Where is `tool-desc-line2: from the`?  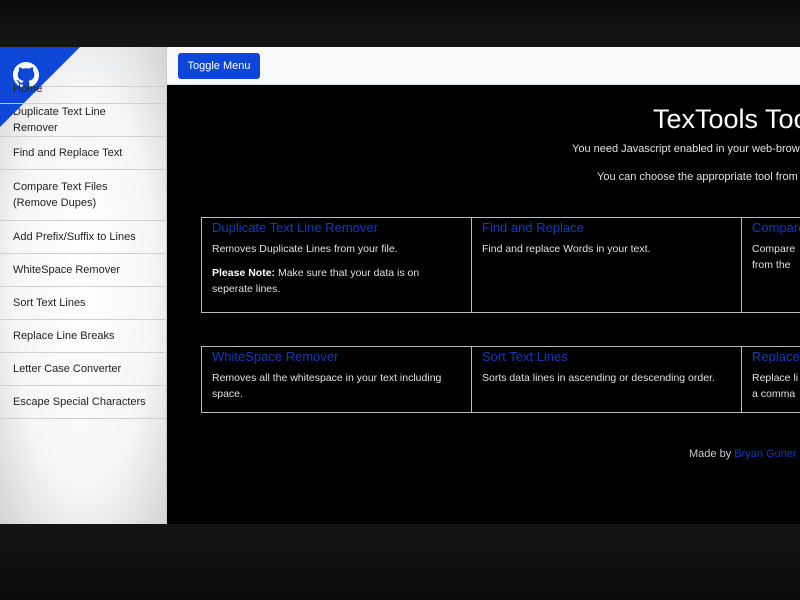
tool-desc-line2: from the is located at coordinates (771, 265).